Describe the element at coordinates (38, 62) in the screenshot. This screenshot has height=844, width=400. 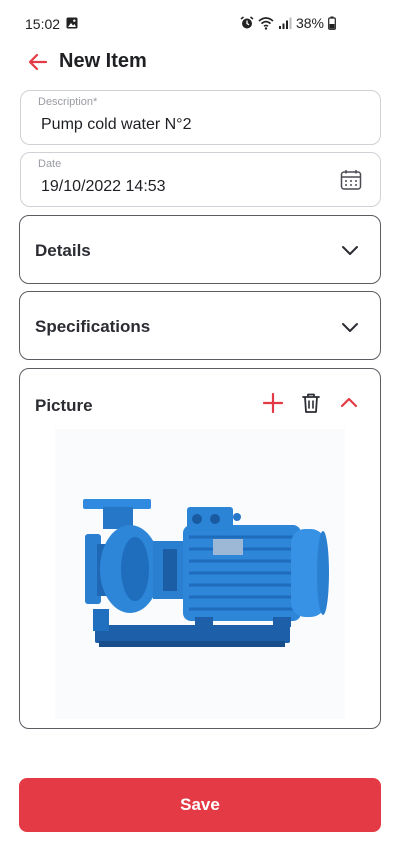
I see `back-arrow-icon` at that location.